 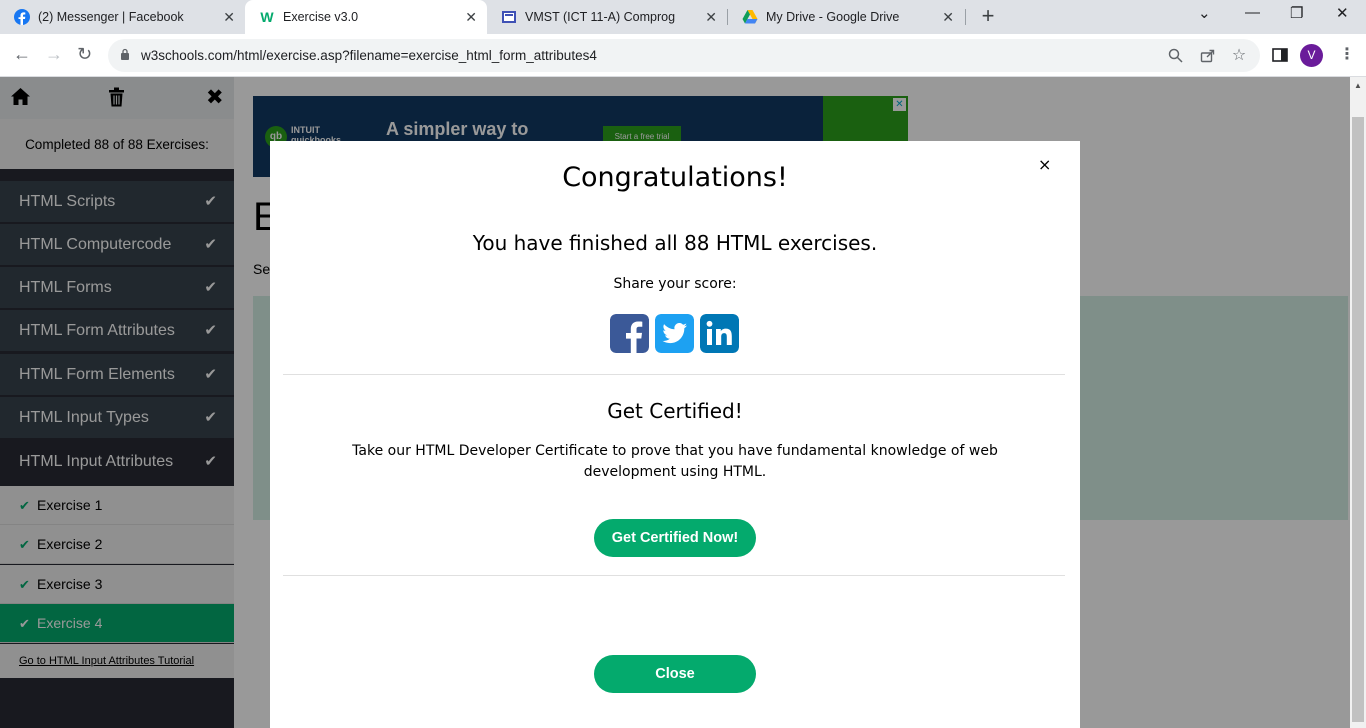 I want to click on tab-messenger: (2) Messenger | Facebook ✕, so click(x=122, y=17).